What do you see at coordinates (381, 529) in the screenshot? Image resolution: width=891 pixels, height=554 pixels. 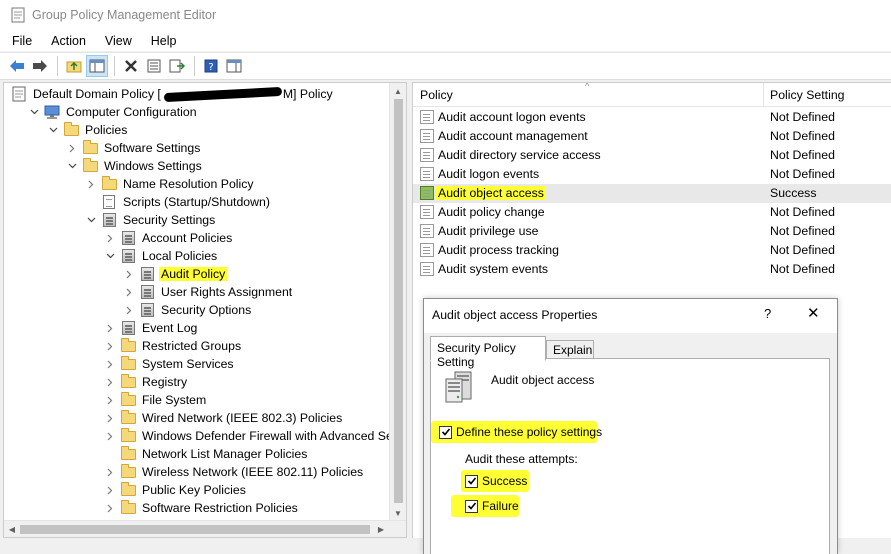 I see `scroll-right-arrow-icon: ▶` at bounding box center [381, 529].